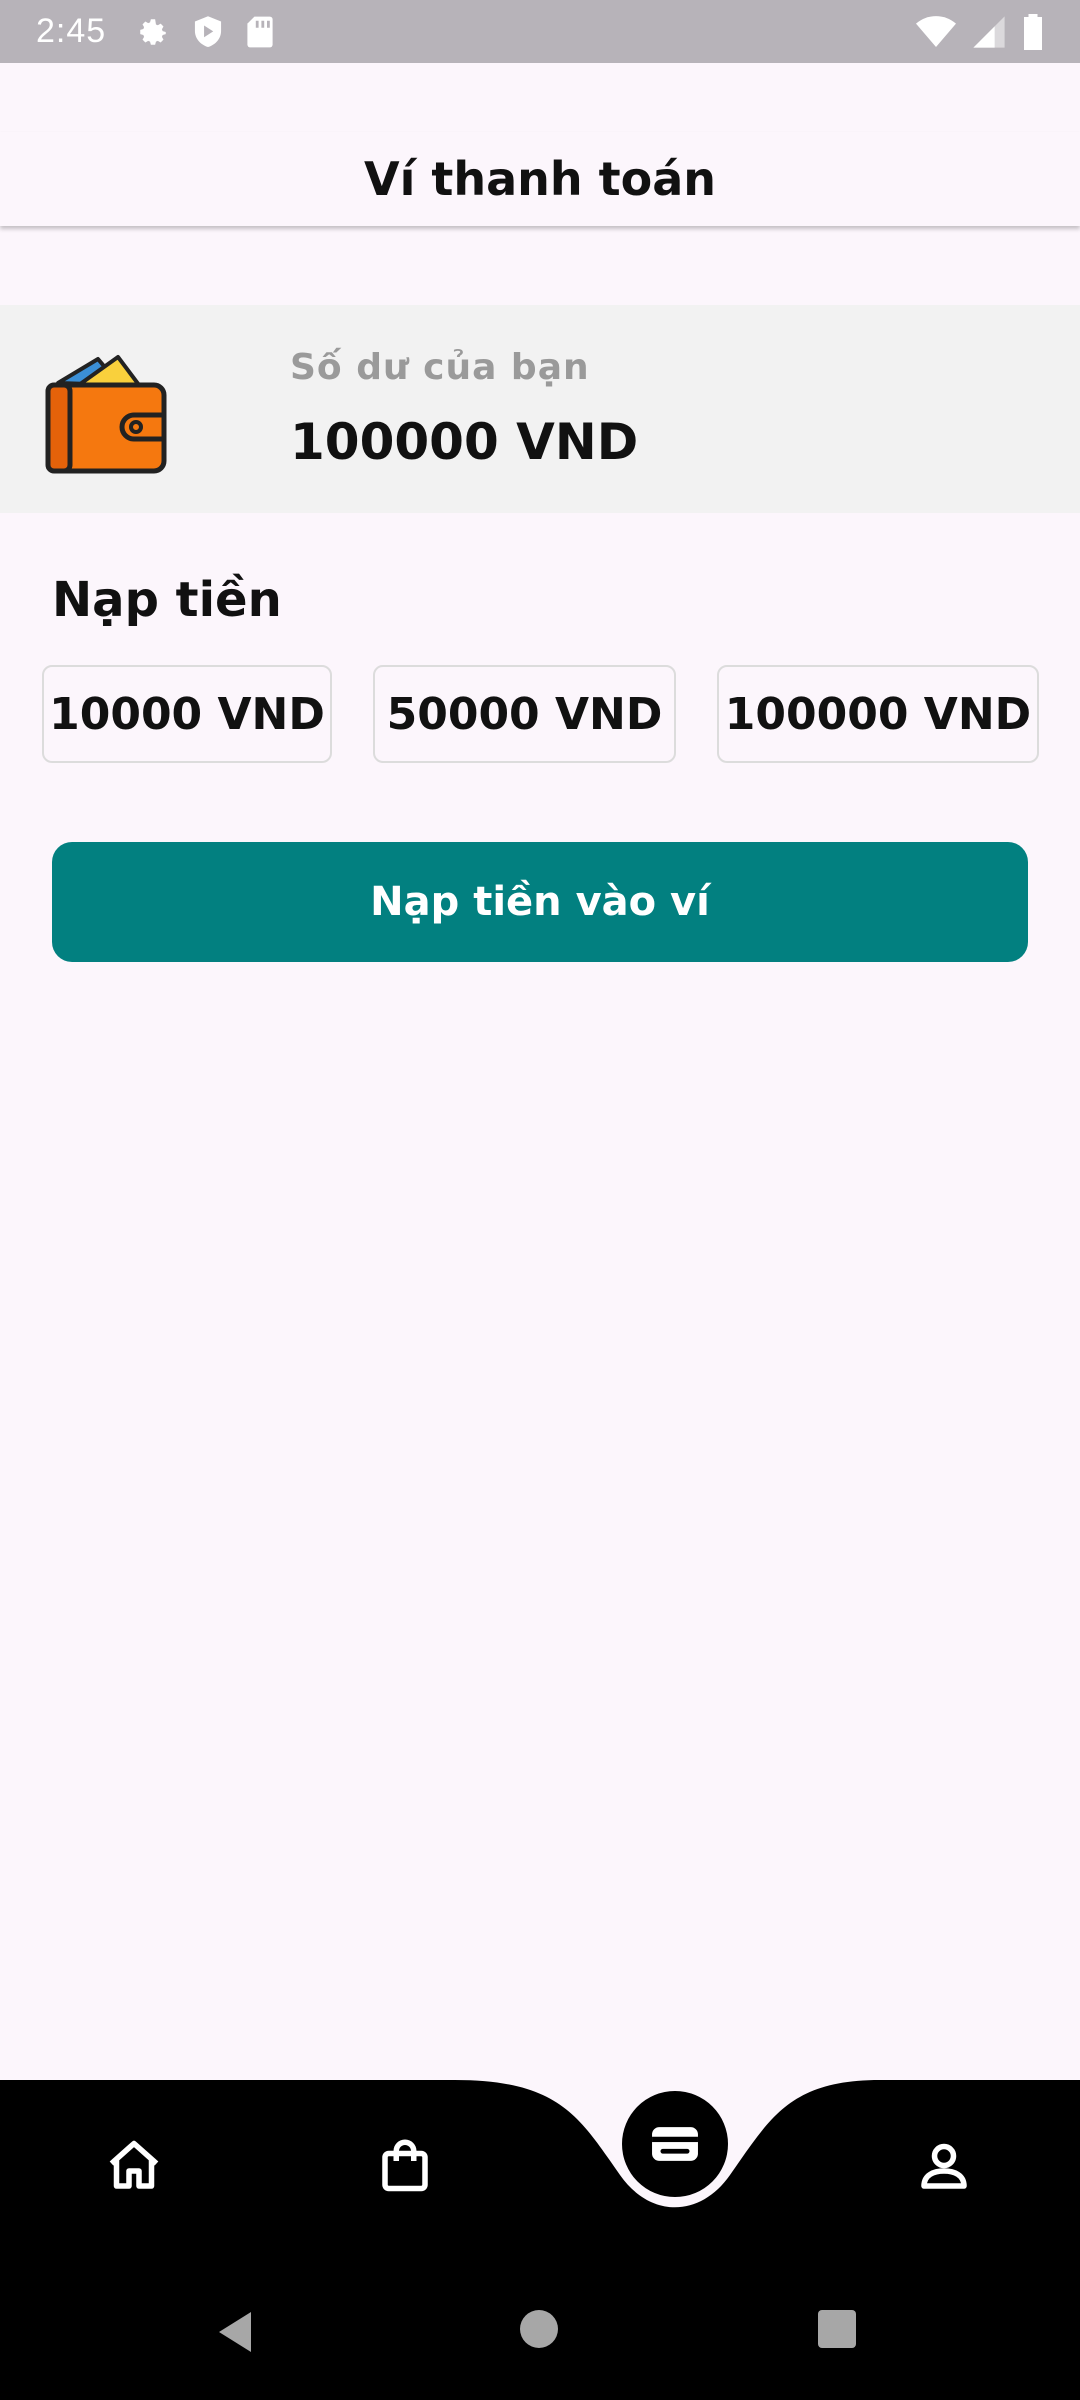 The width and height of the screenshot is (1080, 2400). I want to click on wifi-icon, so click(936, 31).